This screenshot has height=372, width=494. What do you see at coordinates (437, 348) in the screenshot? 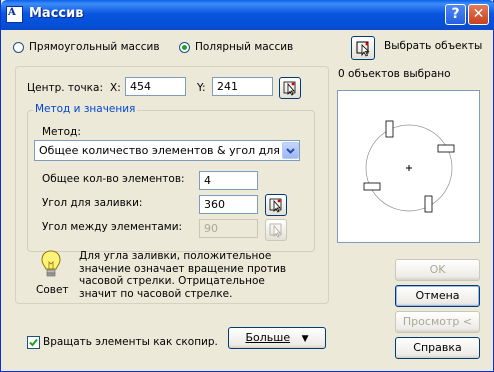
I see `help-button: Справка` at bounding box center [437, 348].